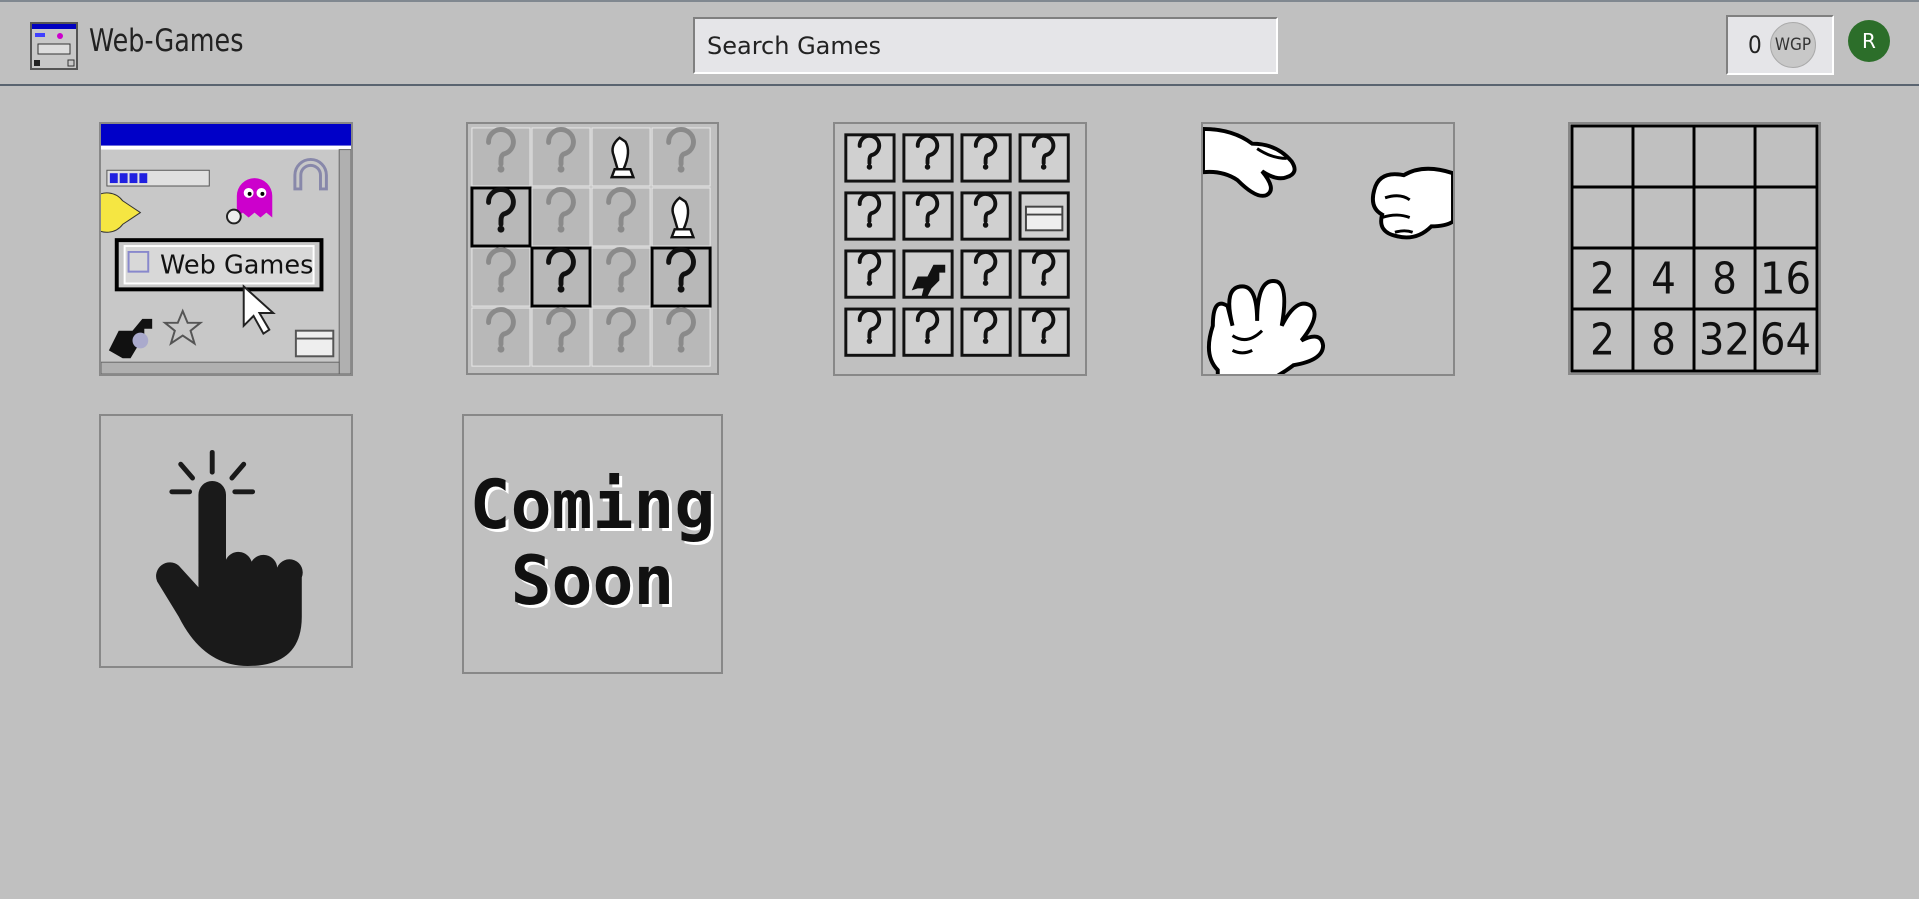  I want to click on coming-soon-tile: Coming Soon, so click(592, 544).